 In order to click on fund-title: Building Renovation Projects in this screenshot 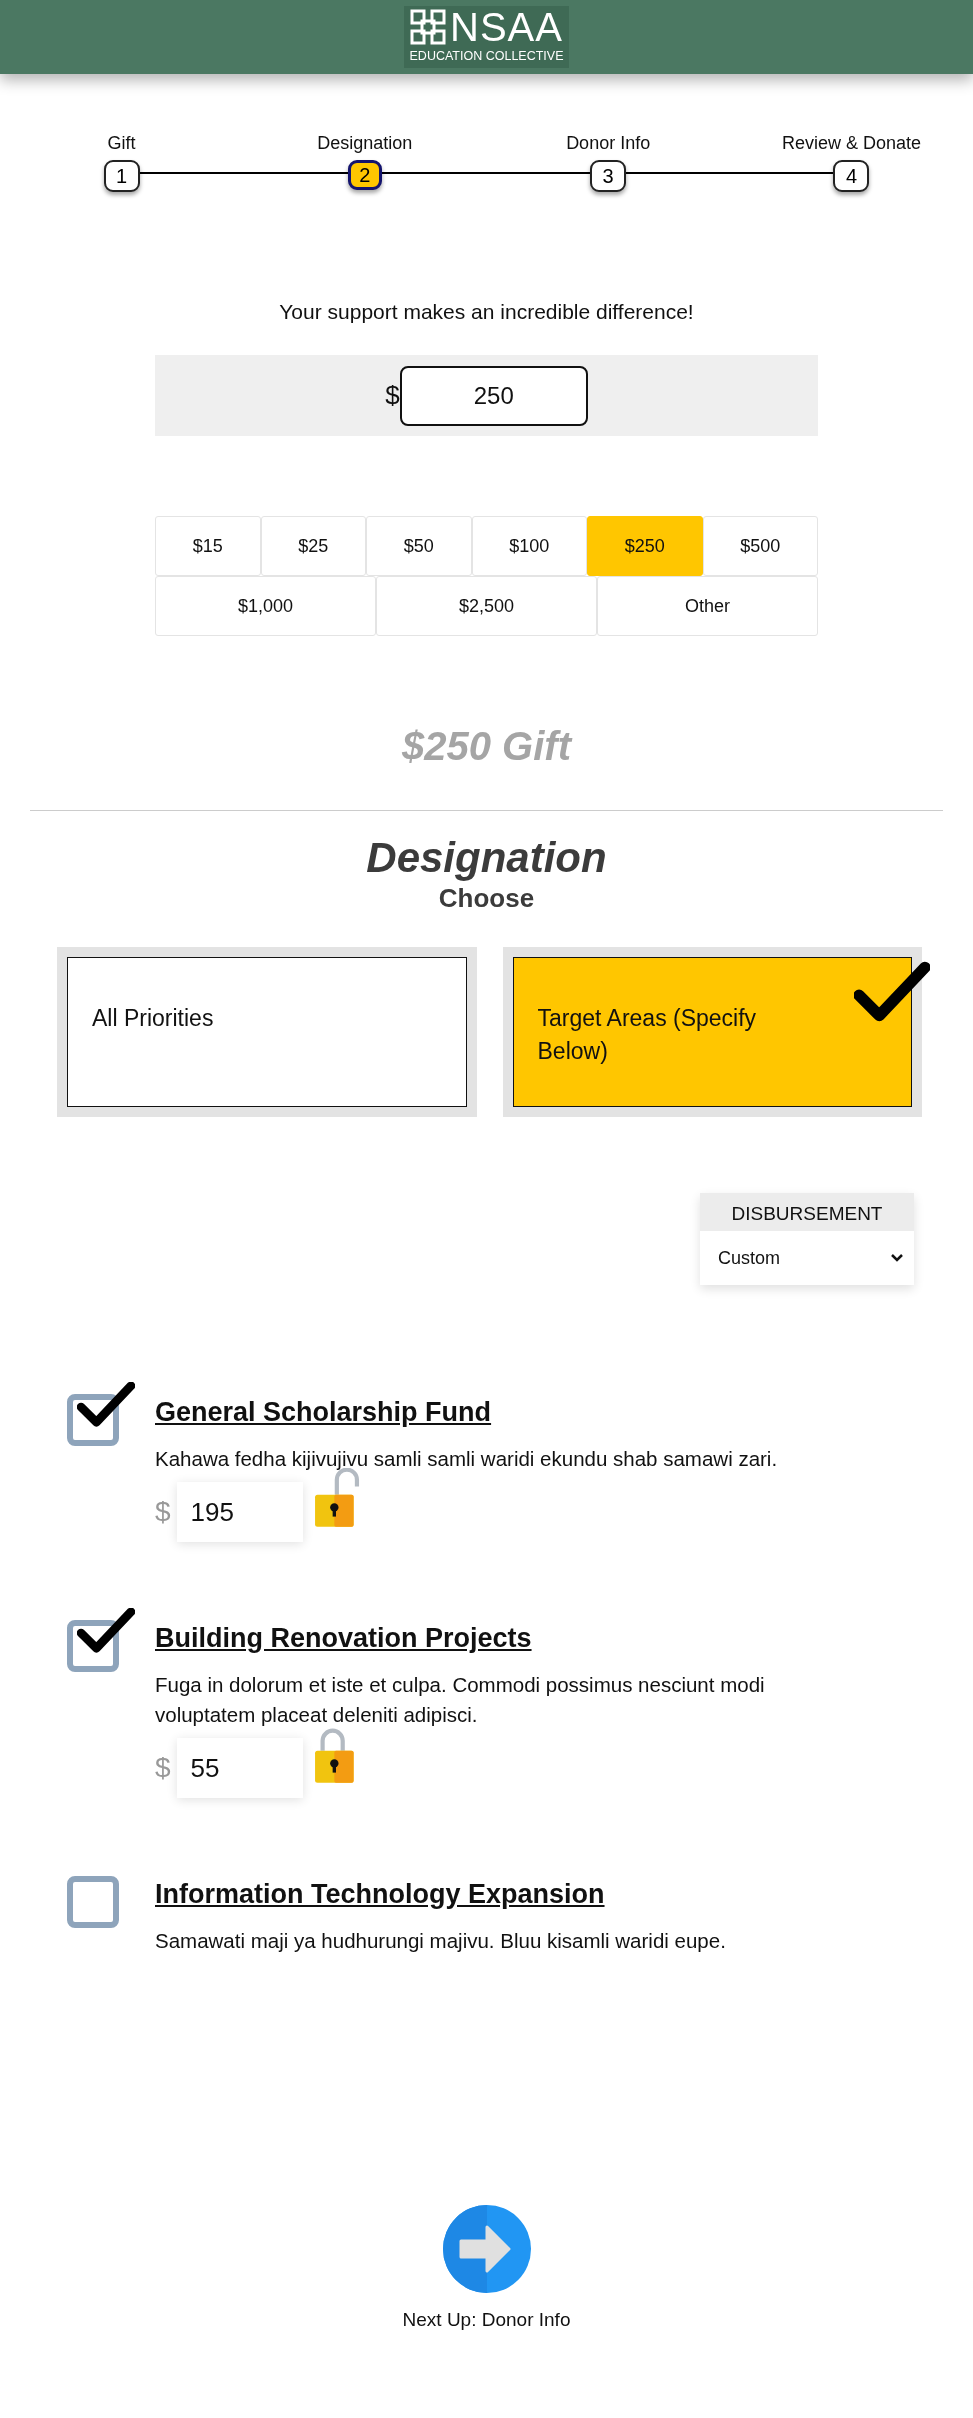, I will do `click(494, 1638)`.